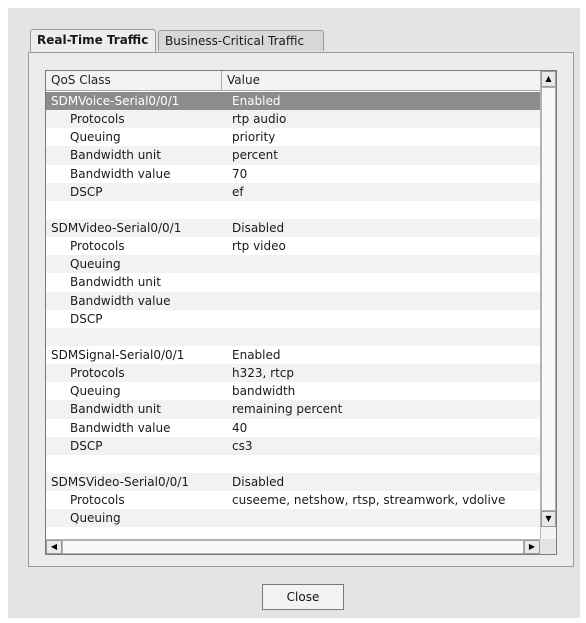  What do you see at coordinates (548, 546) in the screenshot?
I see `scroll-corner` at bounding box center [548, 546].